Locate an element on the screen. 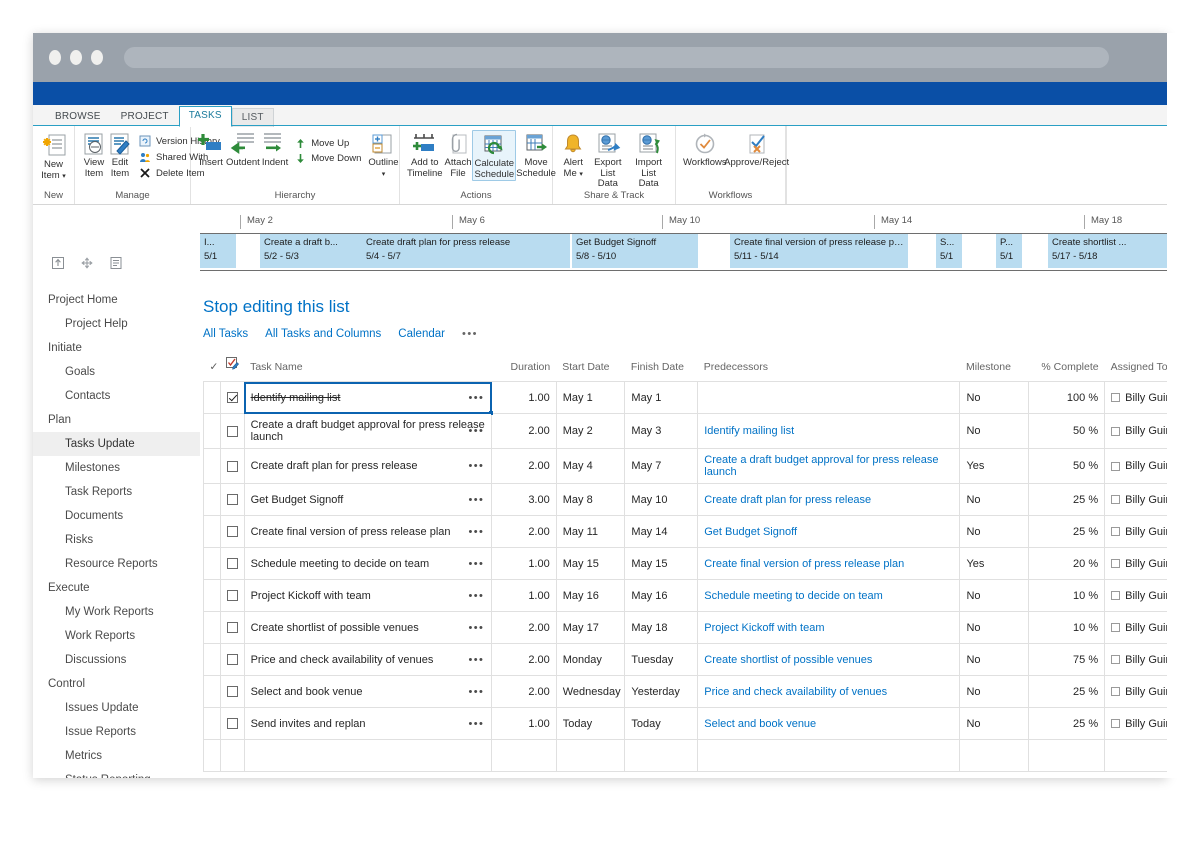 The height and width of the screenshot is (841, 1200). new-item-row is located at coordinates (685, 755).